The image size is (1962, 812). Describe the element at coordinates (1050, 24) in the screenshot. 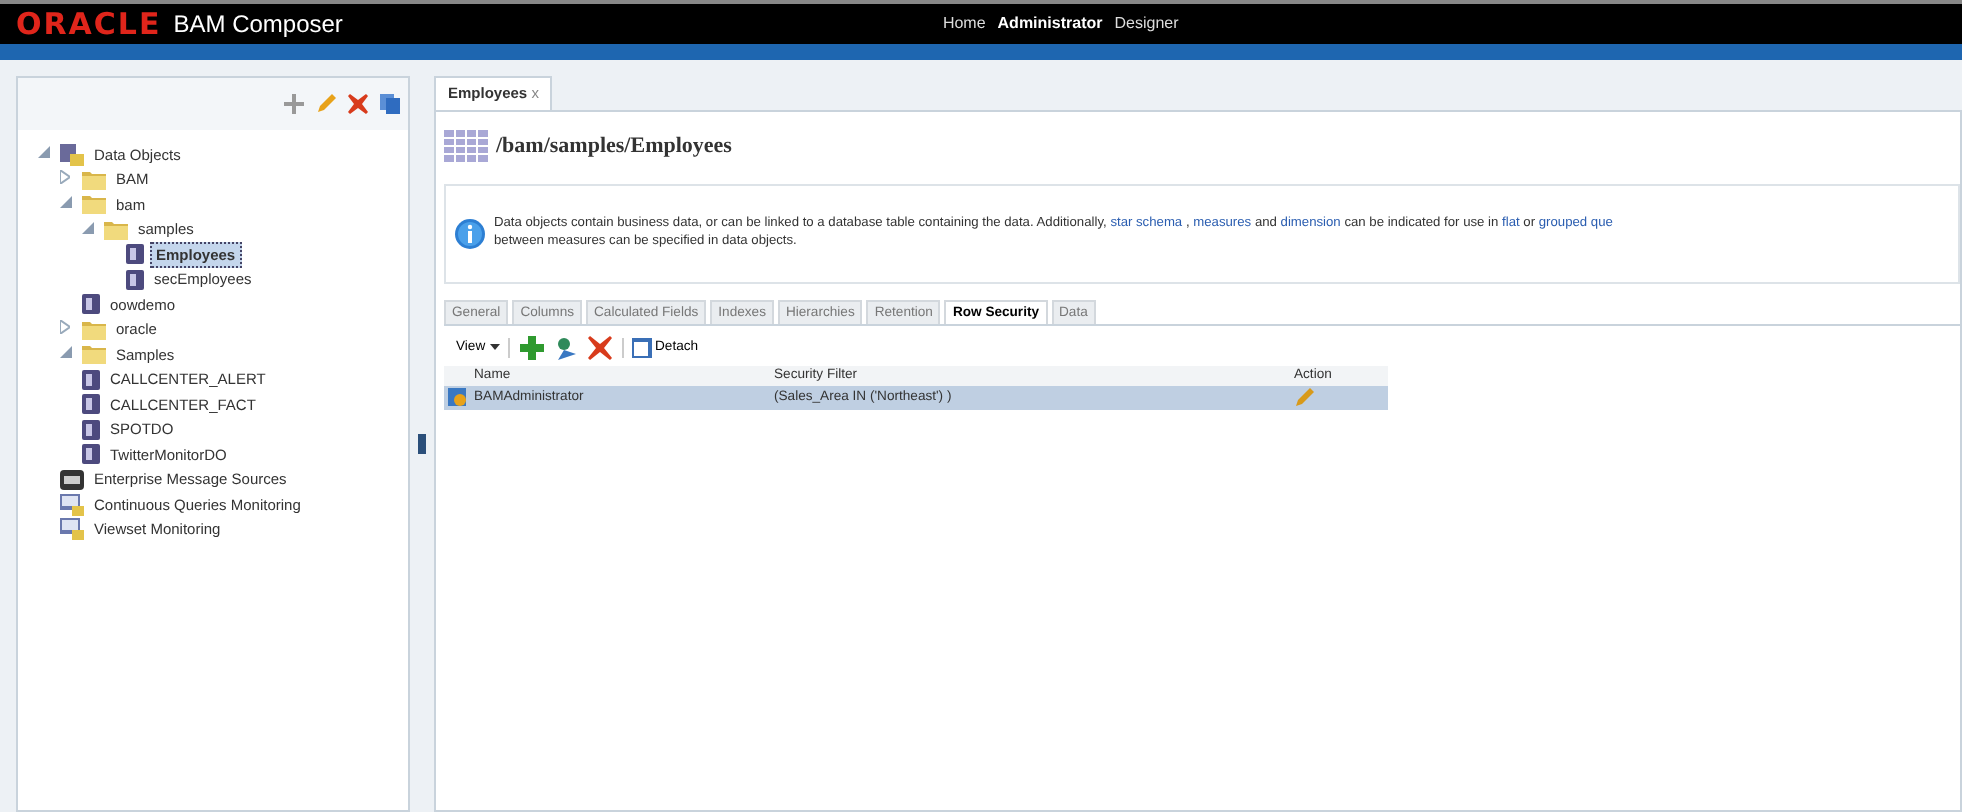

I see `nav-link-item: Administrator` at that location.